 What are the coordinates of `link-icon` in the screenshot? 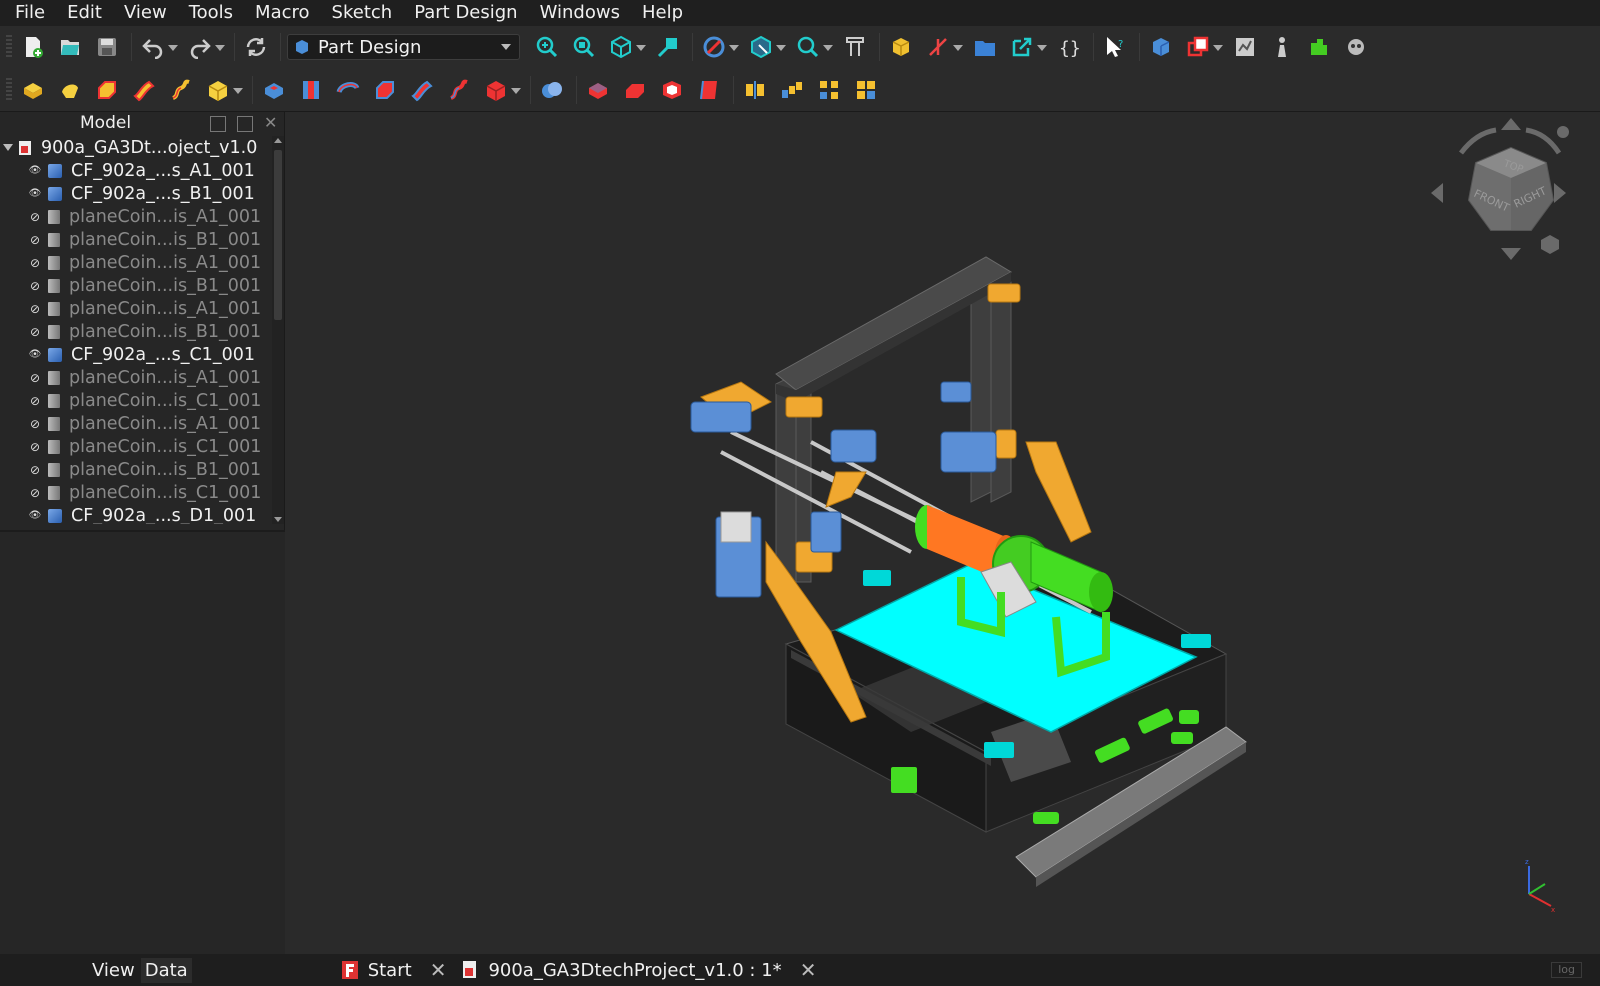 It's located at (1027, 47).